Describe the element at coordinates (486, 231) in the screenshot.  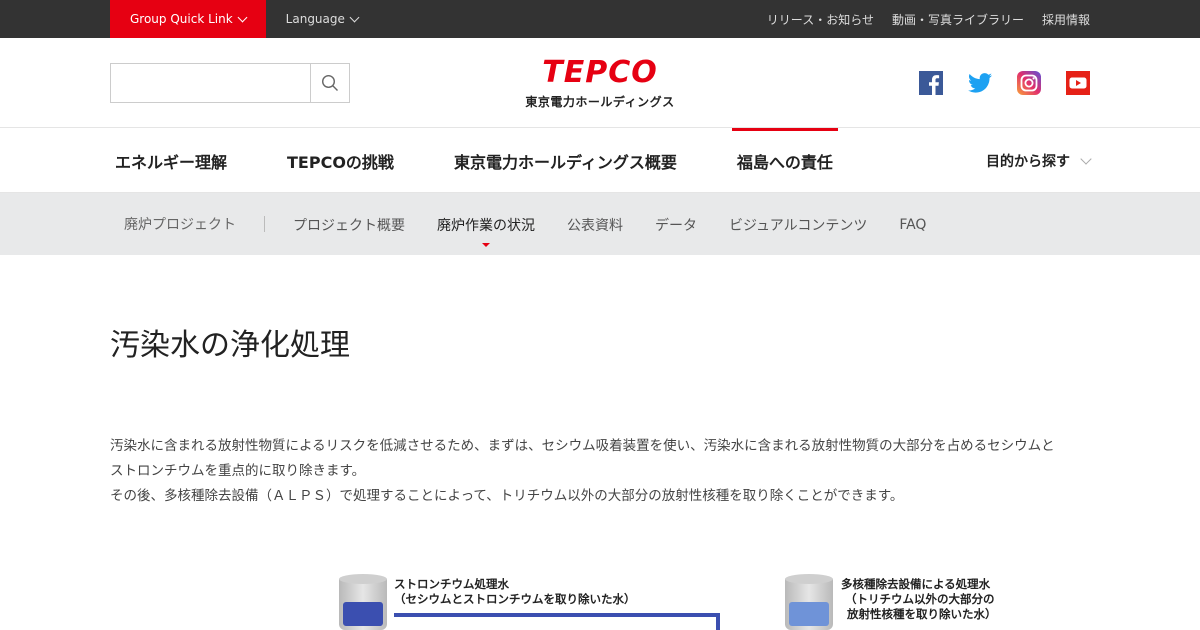
I see `subnav-link-work-status: 廃炉作業の状況` at that location.